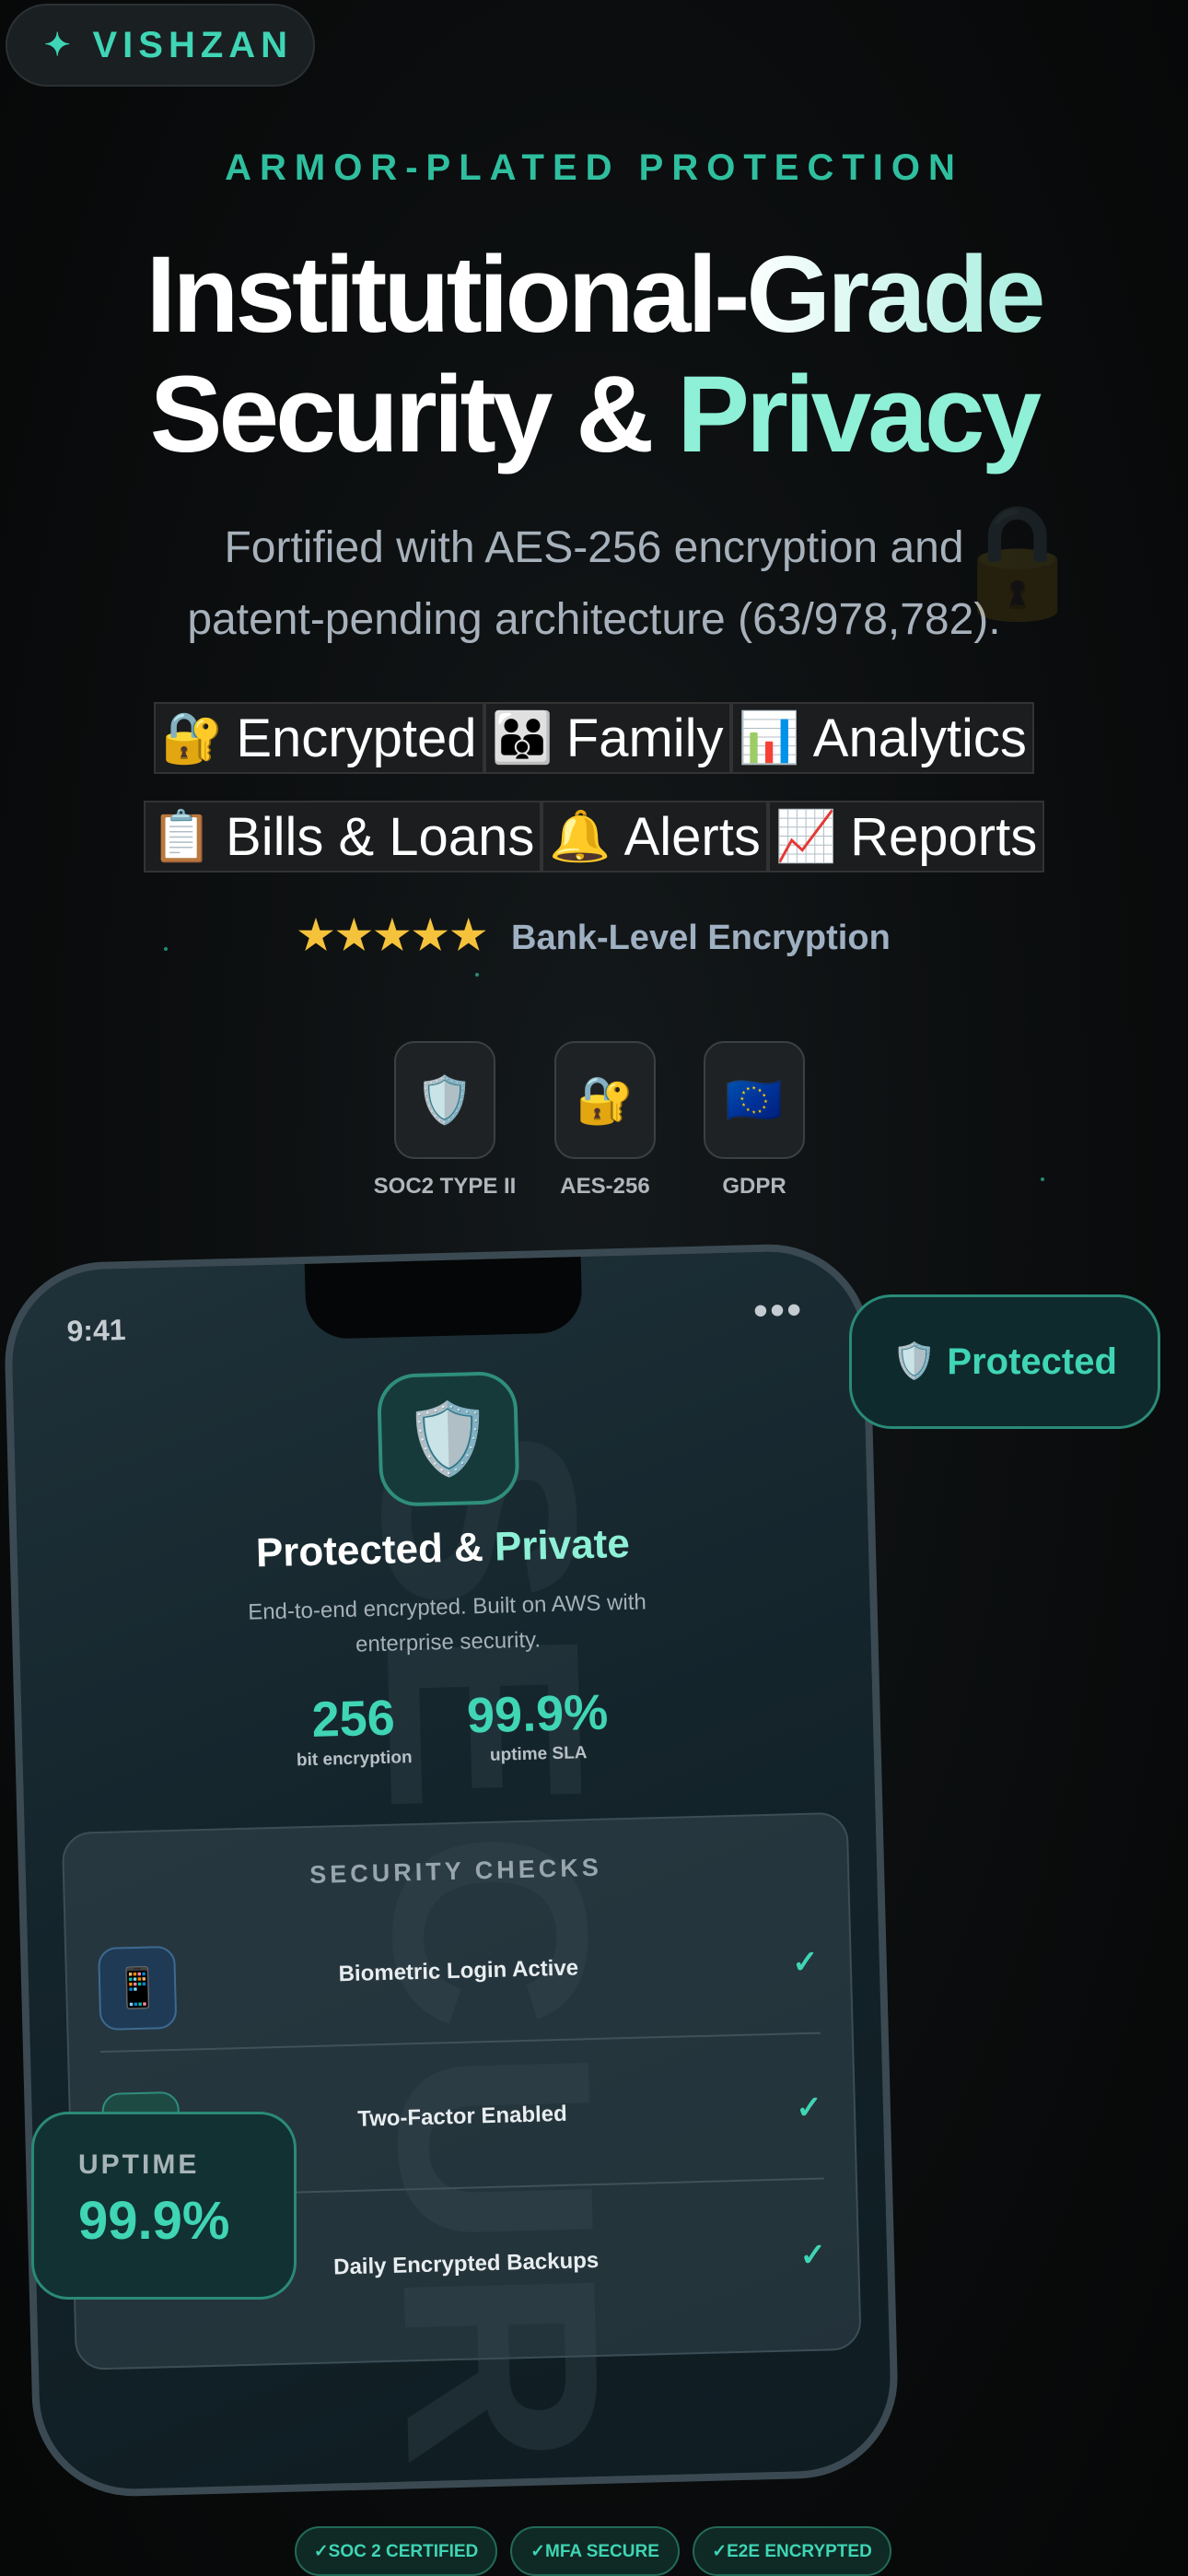  Describe the element at coordinates (754, 1186) in the screenshot. I see `cert-label: GDPR` at that location.